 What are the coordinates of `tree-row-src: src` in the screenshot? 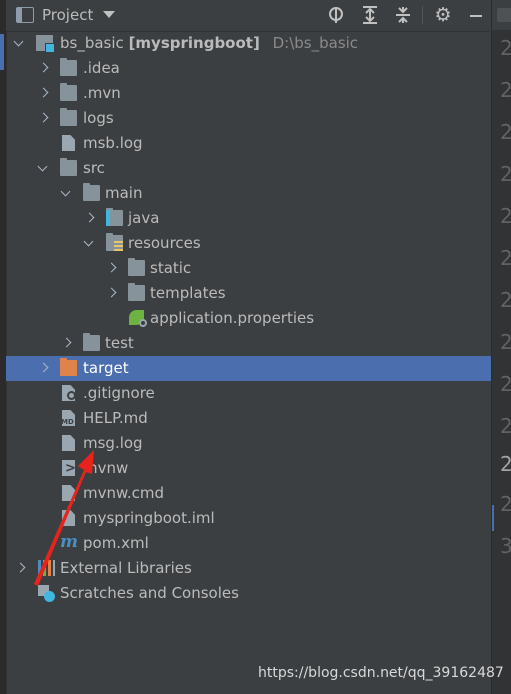 It's located at (248, 168).